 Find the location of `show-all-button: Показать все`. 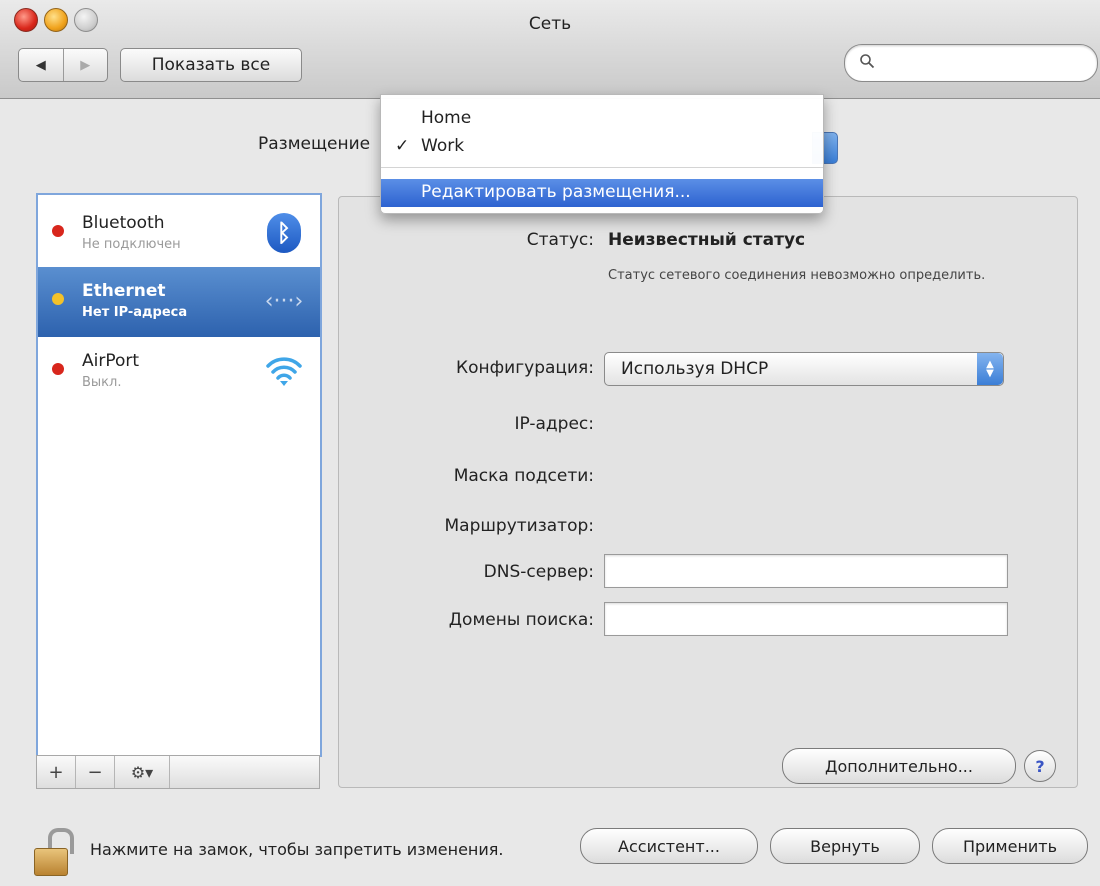

show-all-button: Показать все is located at coordinates (211, 65).